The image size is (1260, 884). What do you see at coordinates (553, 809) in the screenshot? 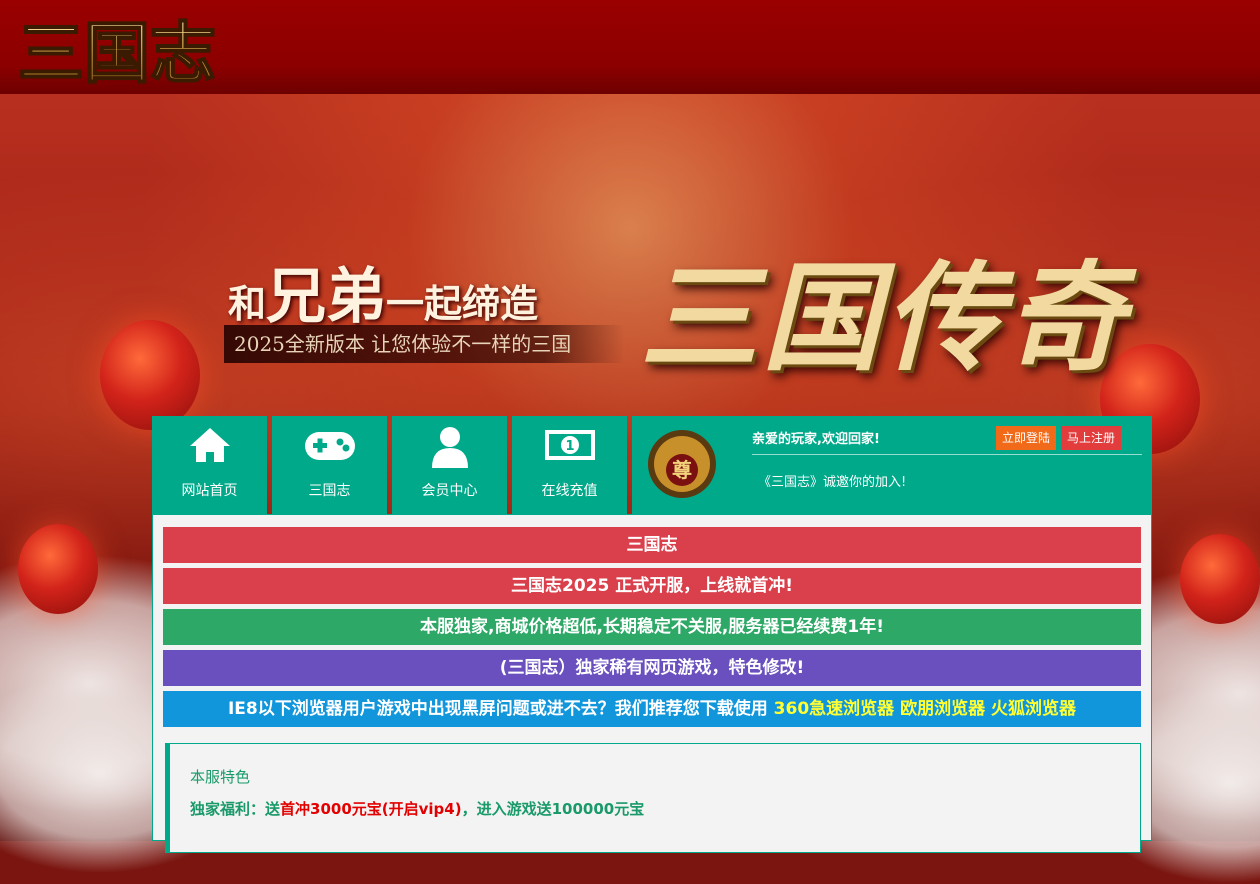
I see `features-suffix: ，进入游戏送100000元宝` at bounding box center [553, 809].